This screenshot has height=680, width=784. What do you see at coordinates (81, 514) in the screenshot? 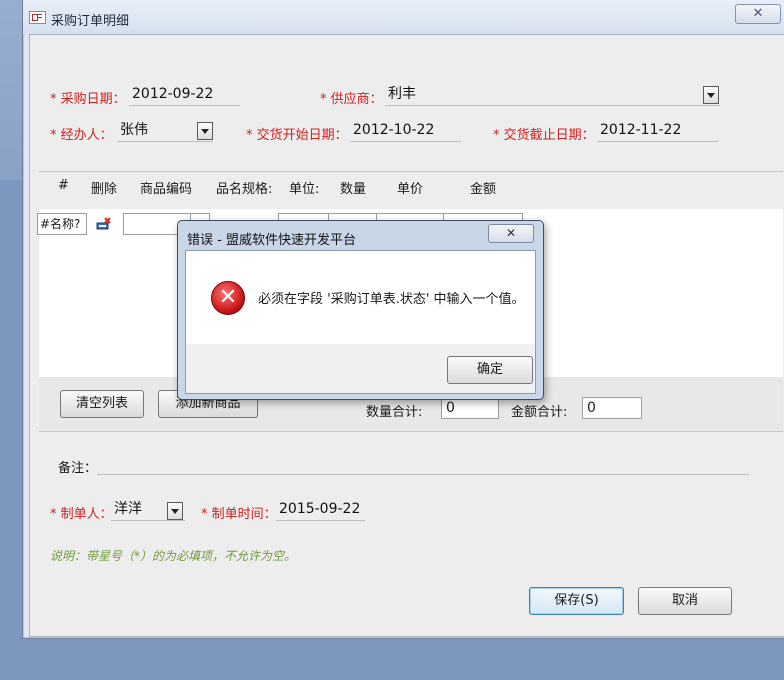
I see `maker-label: * 制单人：` at bounding box center [81, 514].